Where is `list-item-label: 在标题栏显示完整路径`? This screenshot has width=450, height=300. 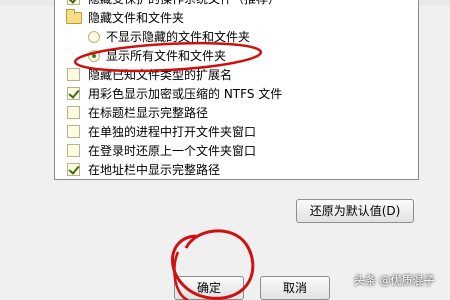
list-item-label: 在标题栏显示完整路径 is located at coordinates (148, 113).